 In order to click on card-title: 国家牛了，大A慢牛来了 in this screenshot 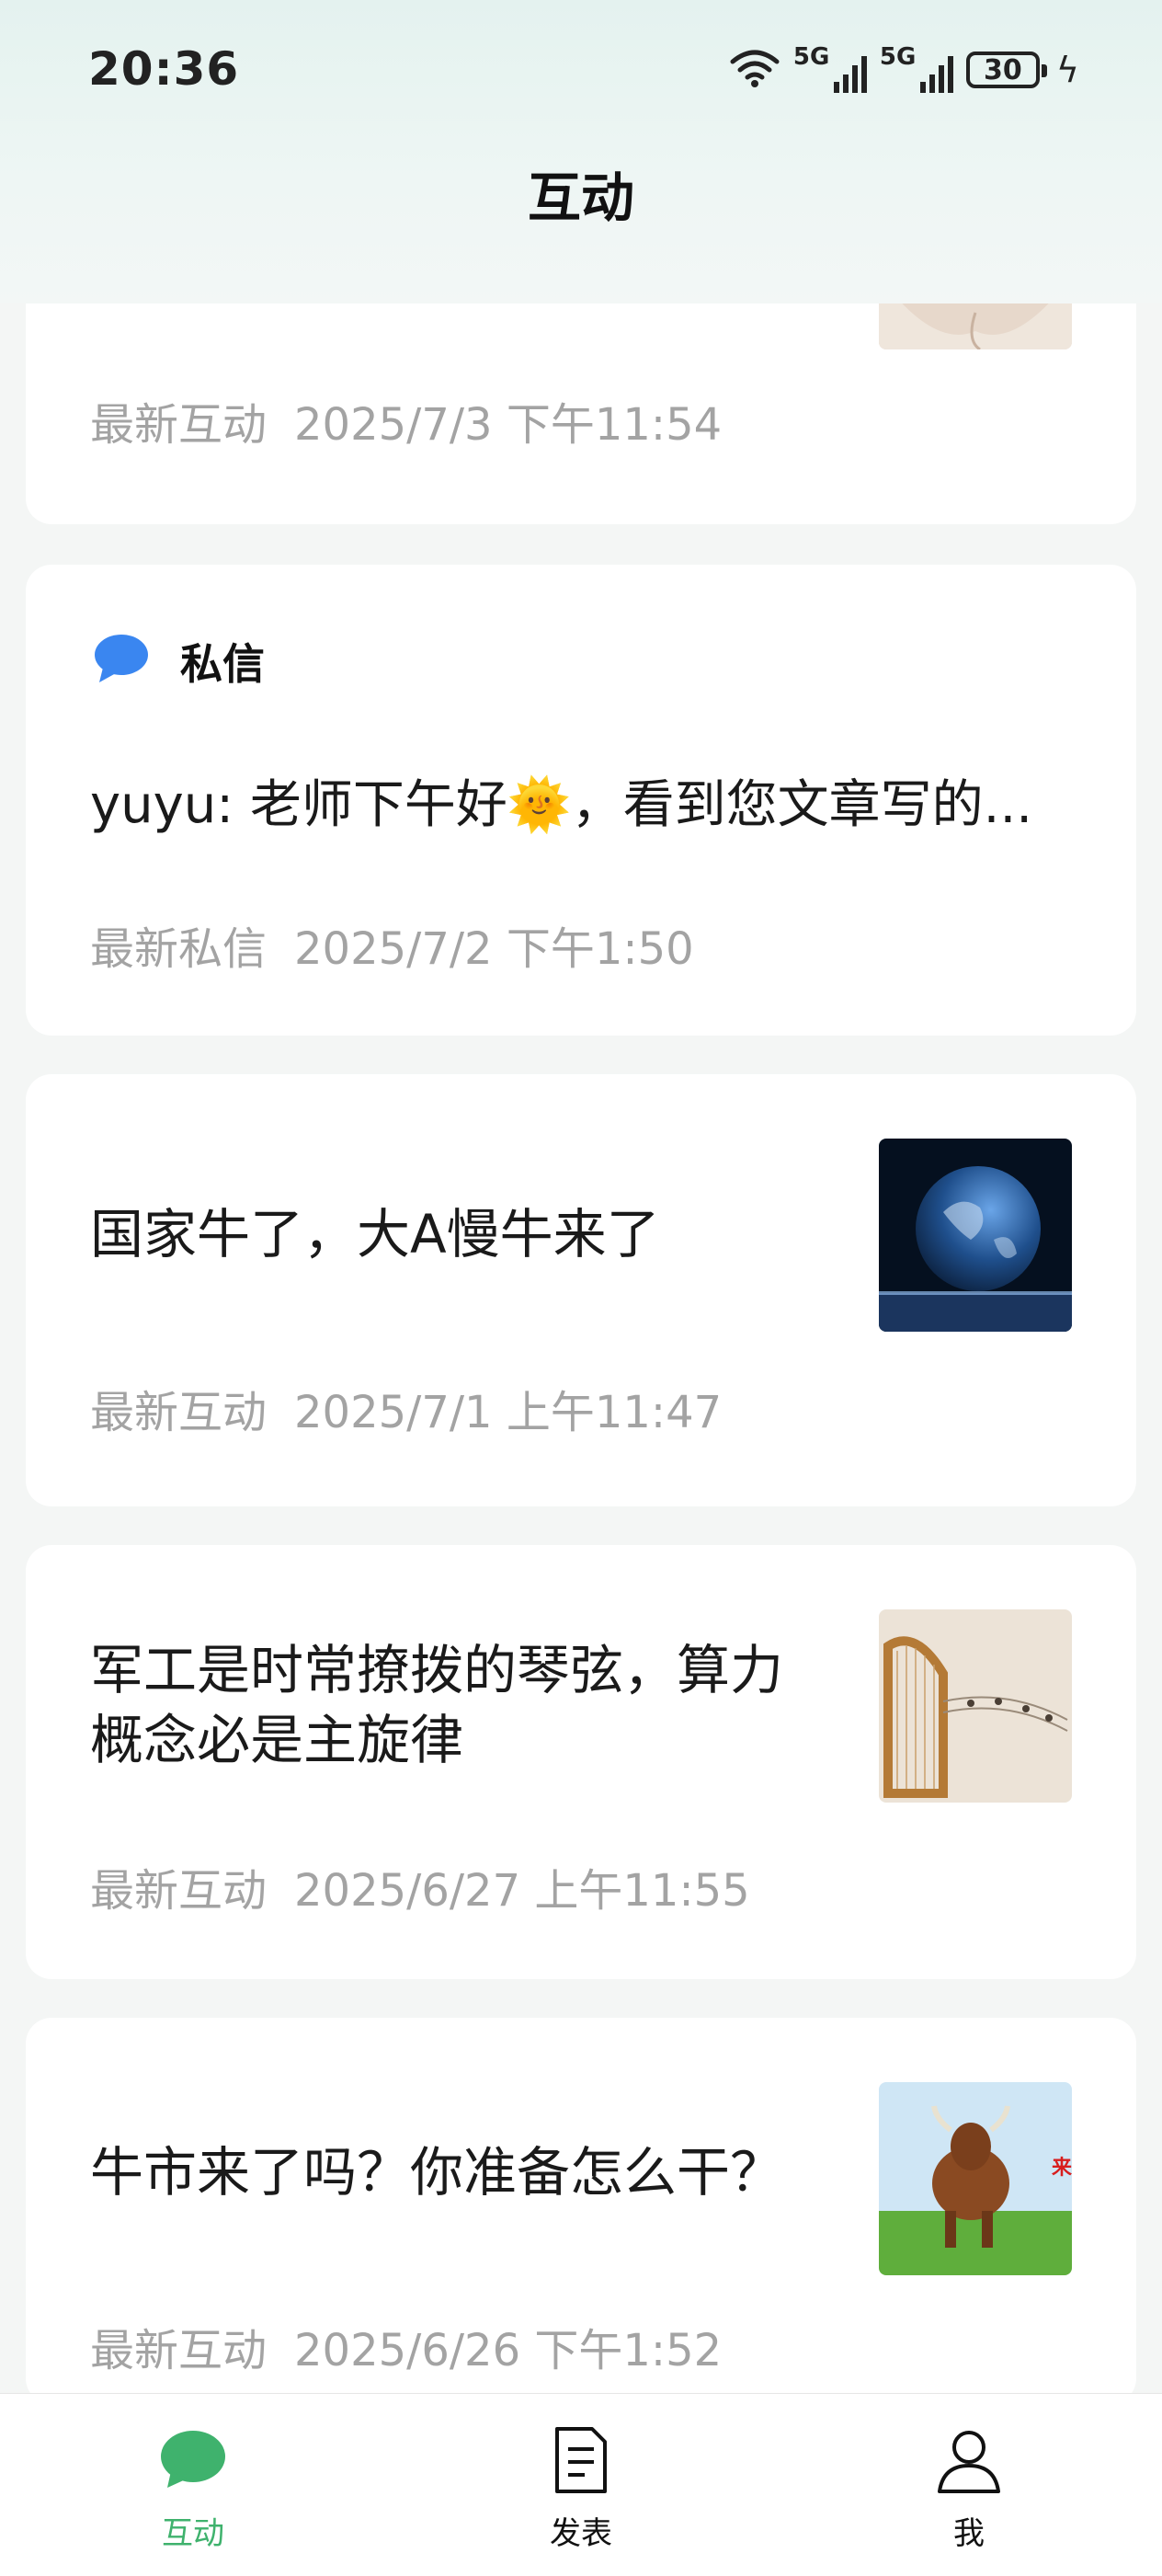, I will do `click(375, 1234)`.